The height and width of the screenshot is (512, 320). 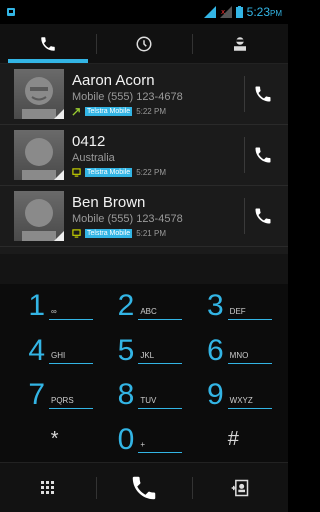 I want to click on contact-number: Mobile (555) 123-4578, so click(x=127, y=219).